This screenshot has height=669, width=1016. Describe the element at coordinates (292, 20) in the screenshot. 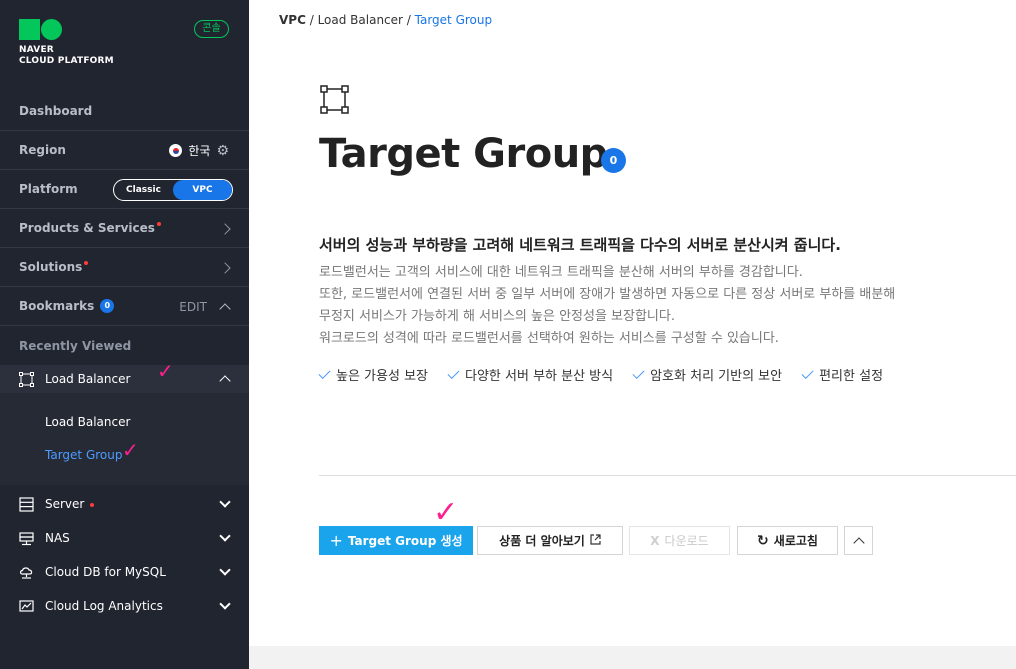

I see `breadcrumb-item-vpc: VPC` at that location.